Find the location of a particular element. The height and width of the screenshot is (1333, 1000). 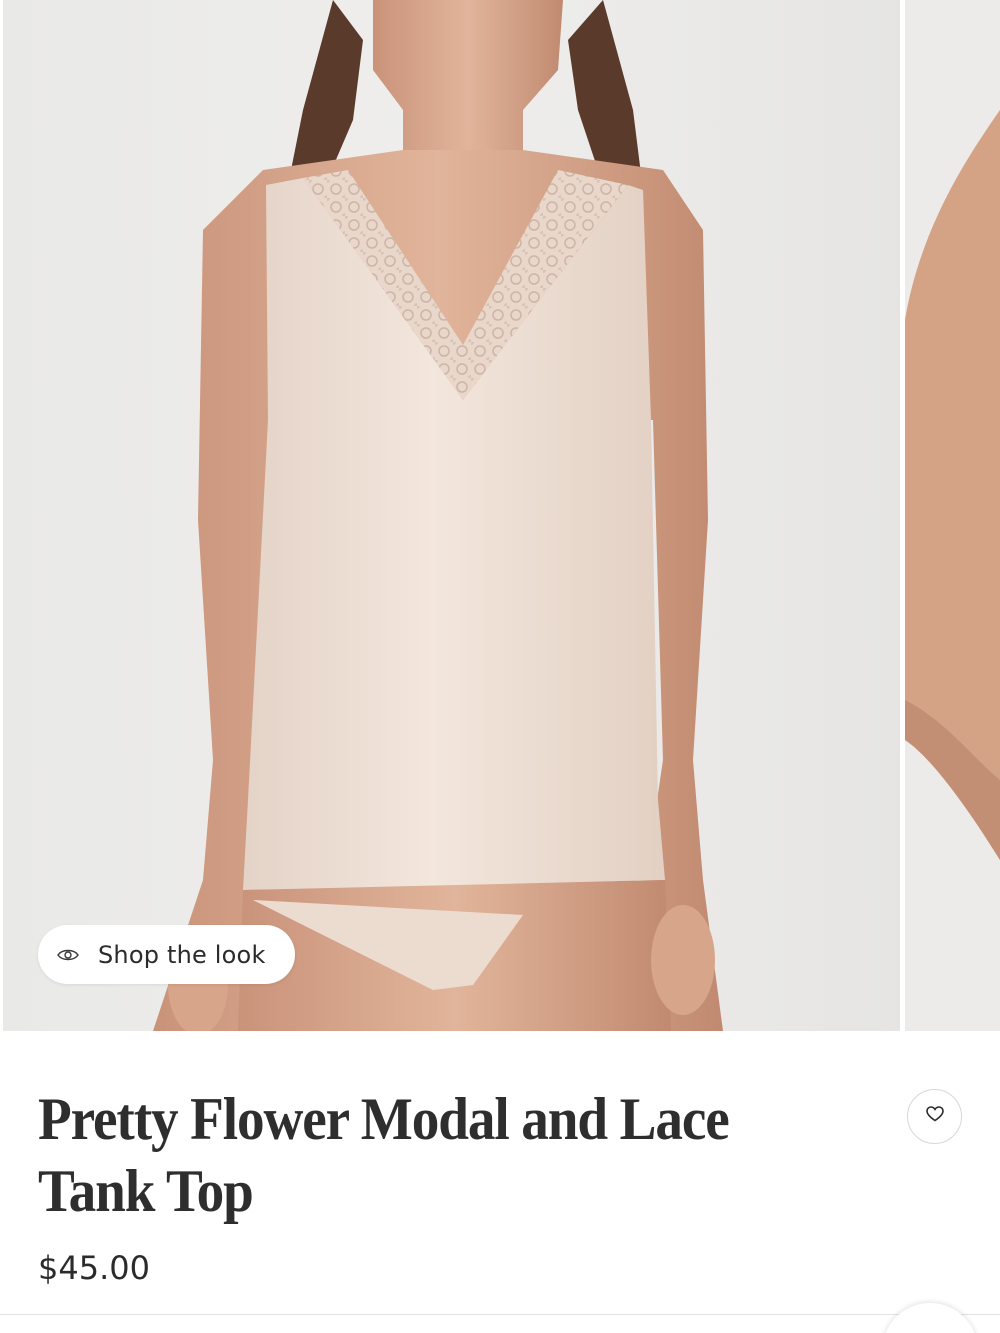

product-title: Pretty Flower Modal and Lace Tank Top is located at coordinates (384, 1155).